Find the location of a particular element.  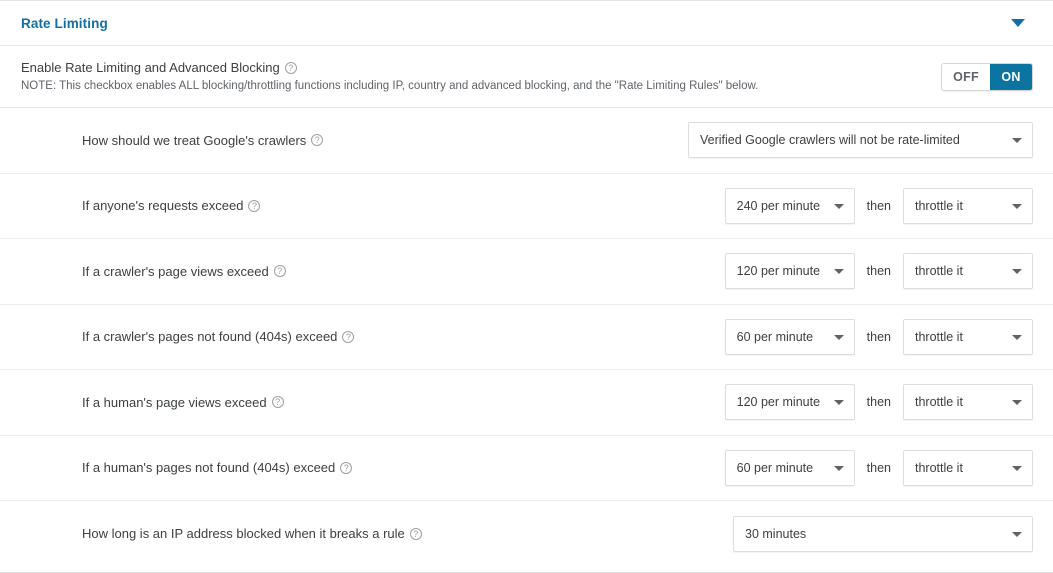

crawler-page-views-threshold-select: 120 per minute is located at coordinates (789, 271).